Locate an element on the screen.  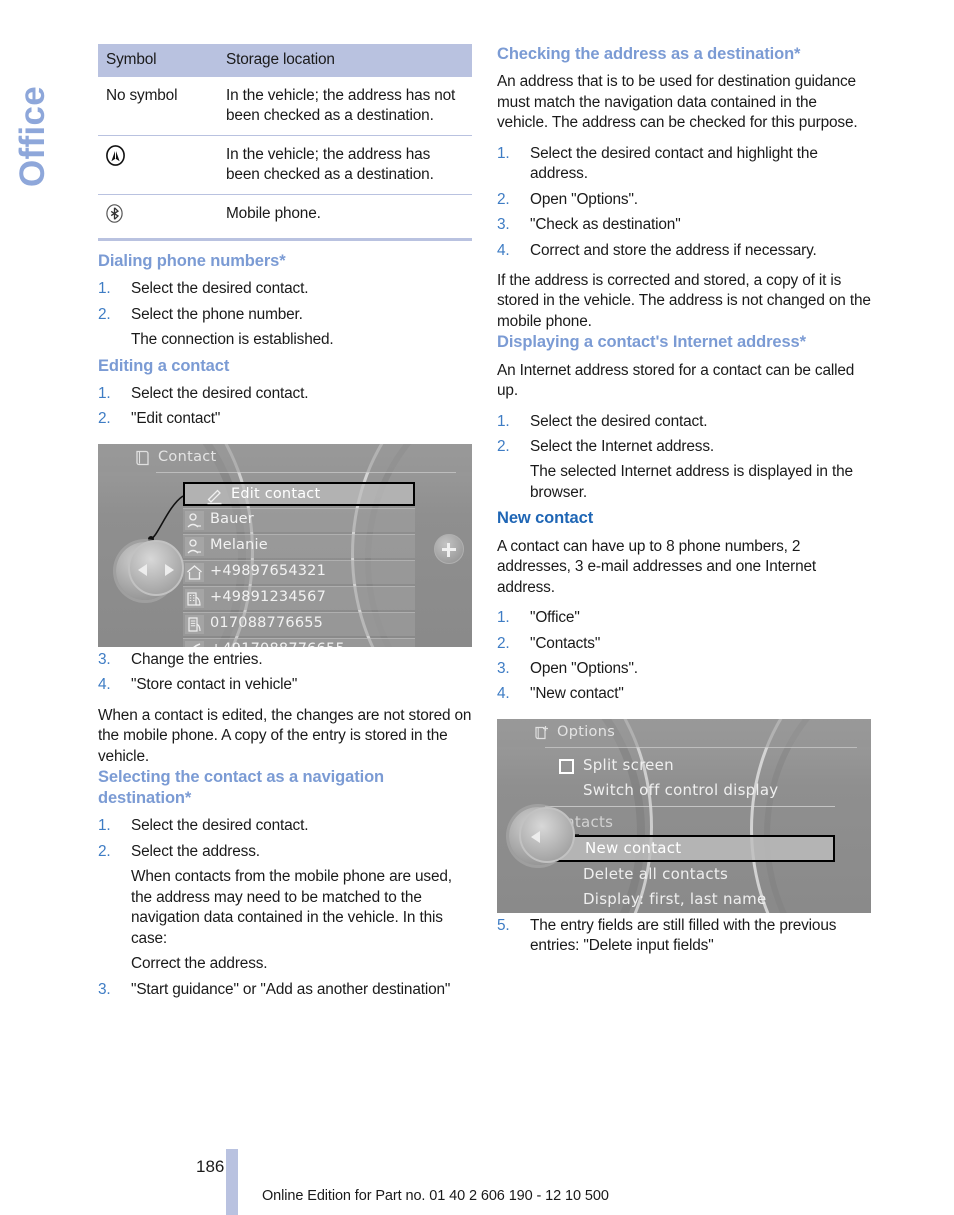
person-icon is located at coordinates (194, 546).